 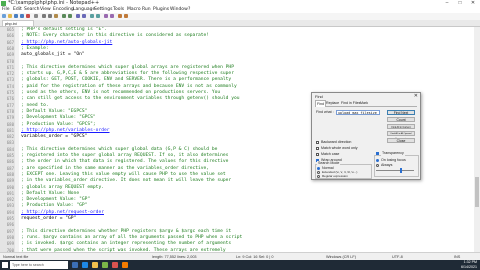 What do you see at coordinates (125, 265) in the screenshot?
I see `xampp-icon` at bounding box center [125, 265].